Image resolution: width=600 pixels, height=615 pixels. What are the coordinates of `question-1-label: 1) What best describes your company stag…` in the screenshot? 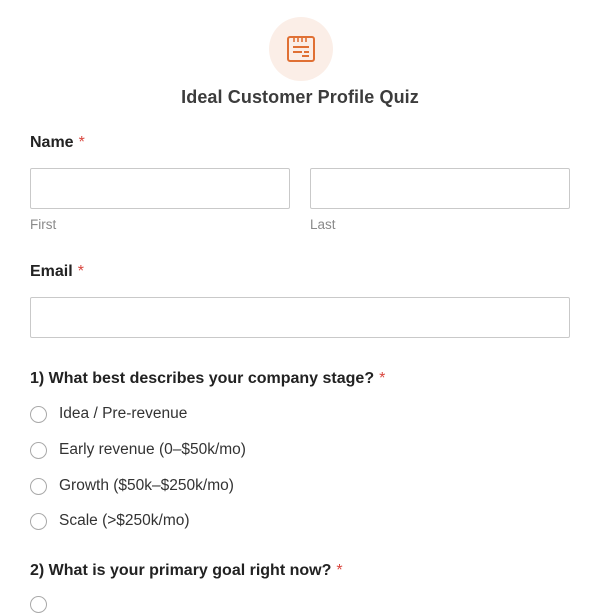 It's located at (207, 379).